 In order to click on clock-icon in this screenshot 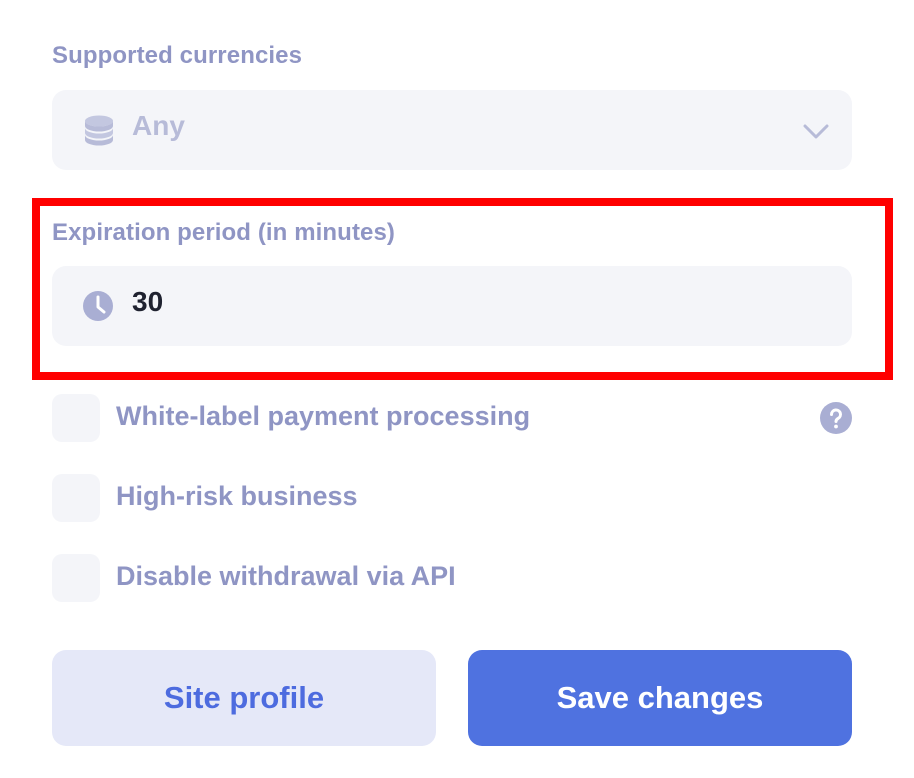, I will do `click(99, 306)`.